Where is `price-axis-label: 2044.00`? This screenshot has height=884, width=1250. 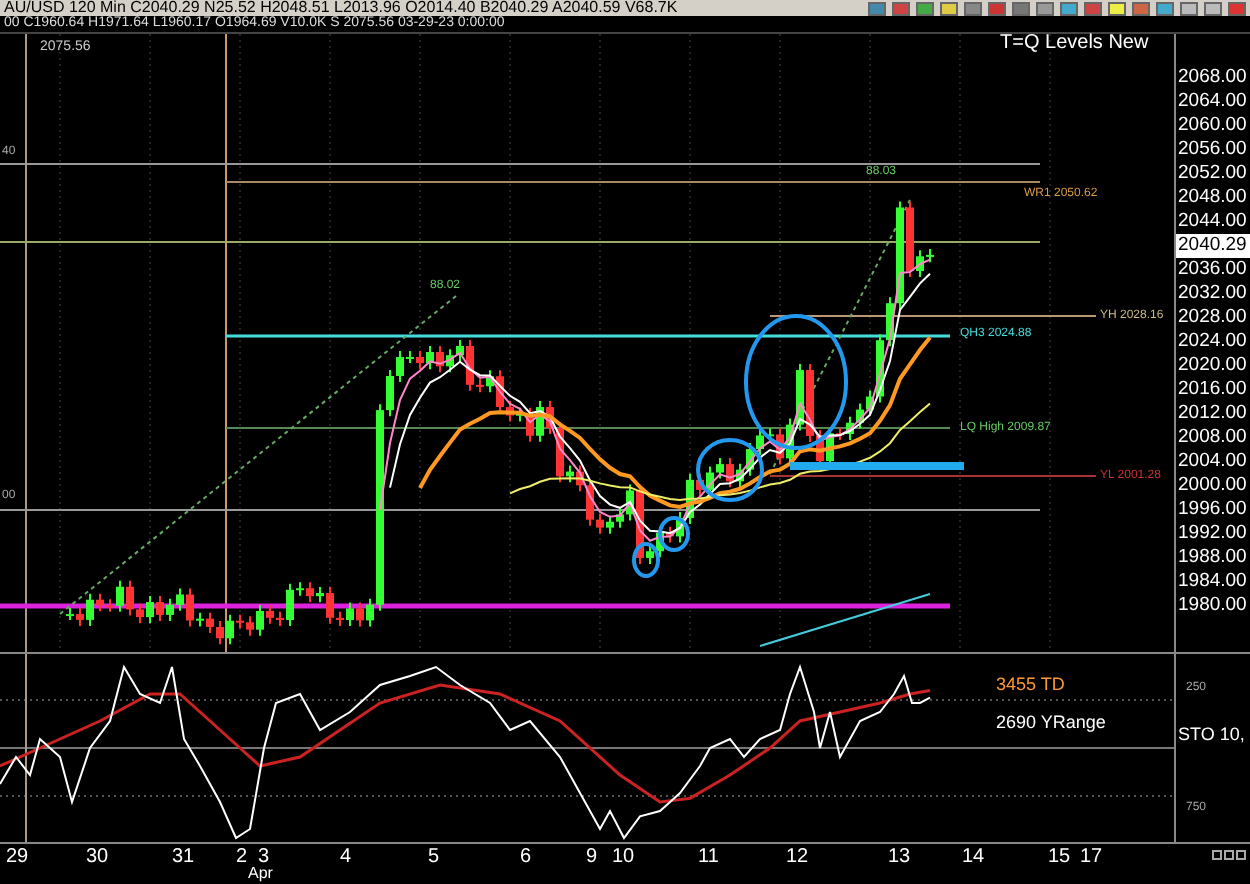
price-axis-label: 2044.00 is located at coordinates (1212, 222).